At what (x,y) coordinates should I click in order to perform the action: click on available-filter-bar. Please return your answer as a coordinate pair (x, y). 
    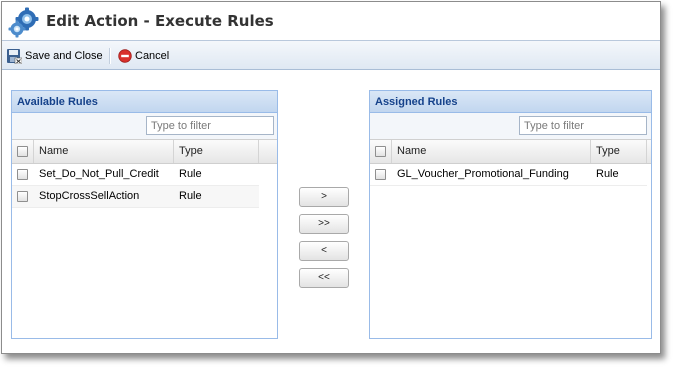
    Looking at the image, I should click on (144, 126).